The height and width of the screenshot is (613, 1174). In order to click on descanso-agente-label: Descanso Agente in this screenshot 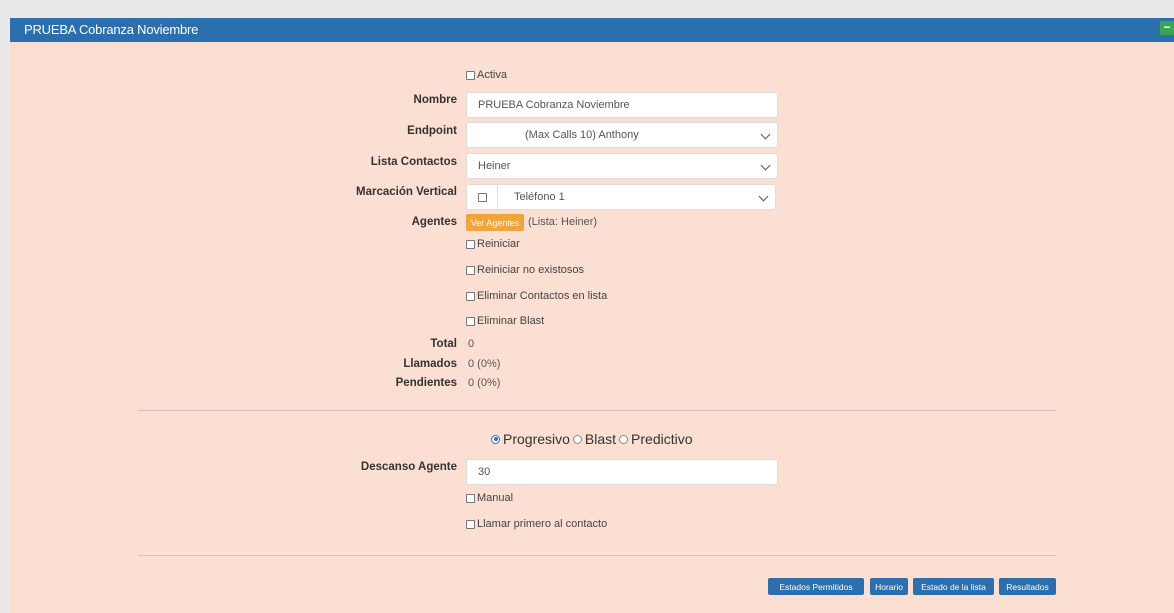, I will do `click(408, 467)`.